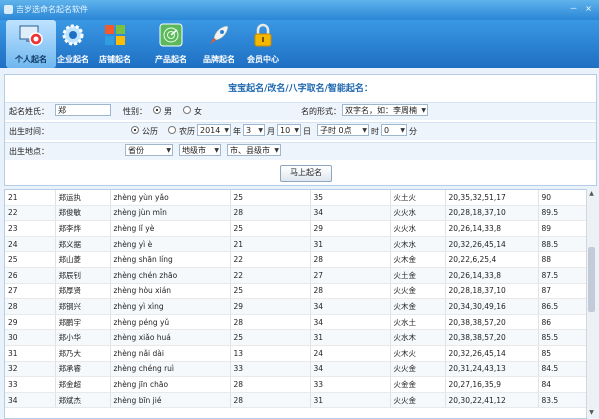 This screenshot has width=599, height=419. Describe the element at coordinates (83, 369) in the screenshot. I see `cell-name: 郑承睿` at that location.